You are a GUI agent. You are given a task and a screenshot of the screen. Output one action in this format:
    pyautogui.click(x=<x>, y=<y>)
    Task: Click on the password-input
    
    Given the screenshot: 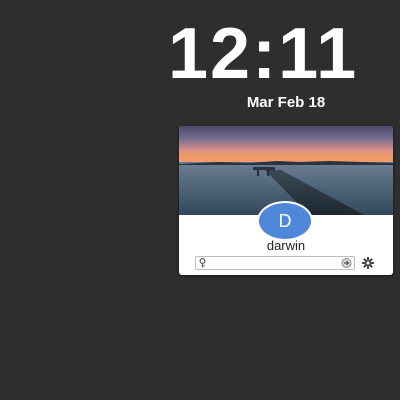 What is the action you would take?
    pyautogui.click(x=273, y=263)
    